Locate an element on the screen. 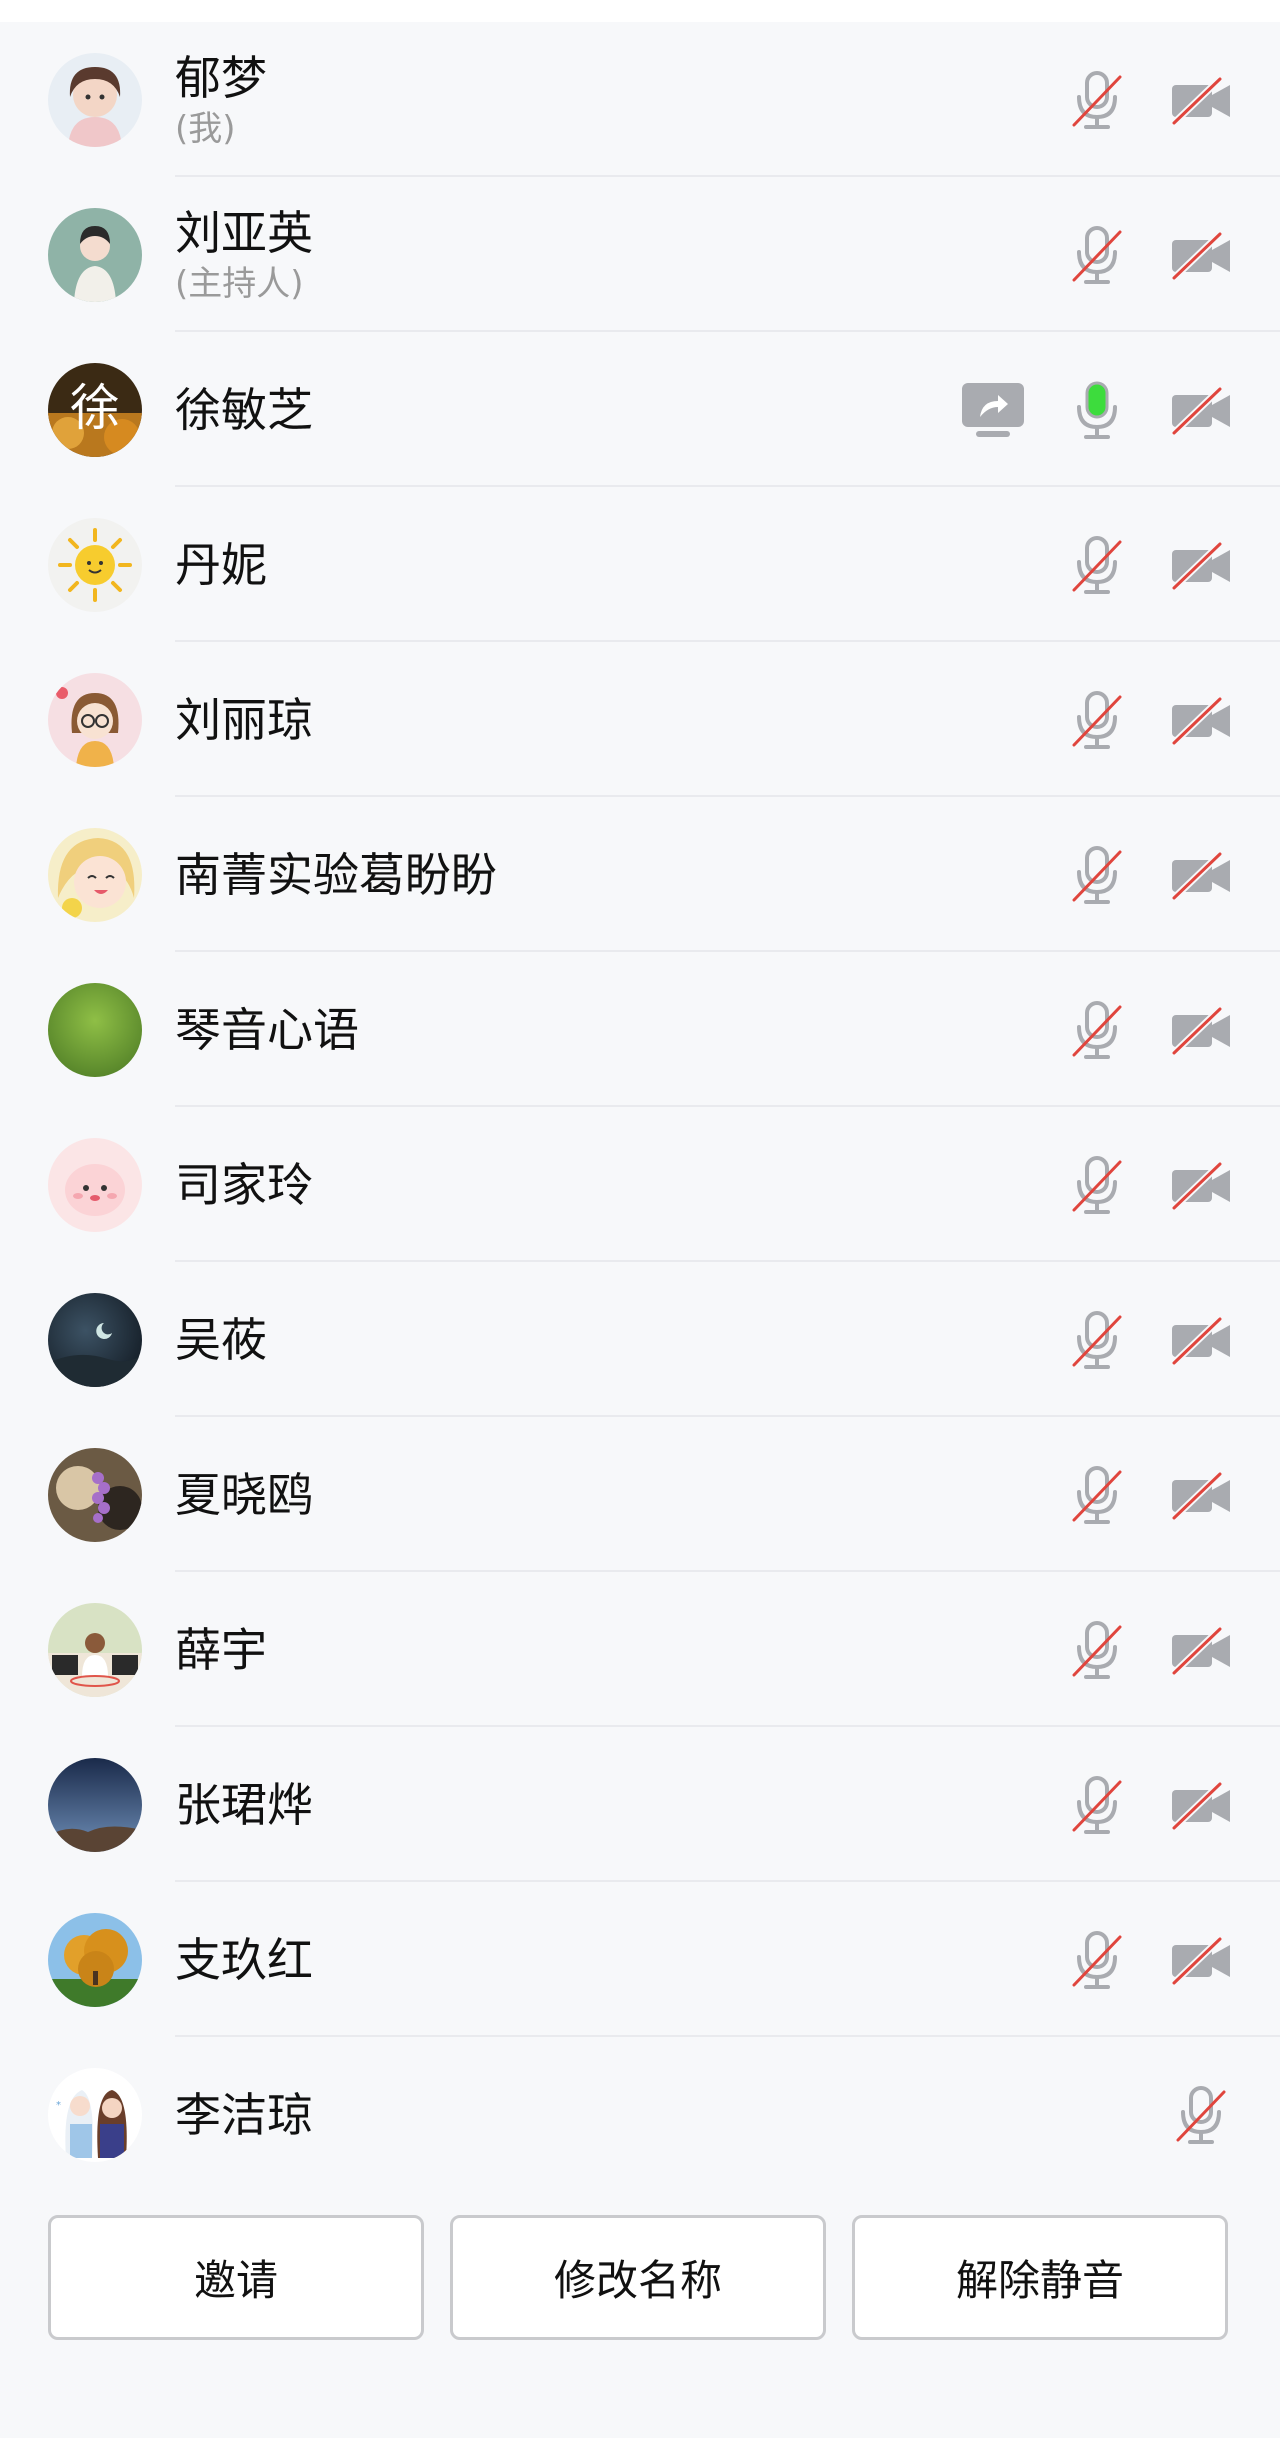 The image size is (1280, 2438). participant-name: 夏晓鸥 is located at coordinates (244, 1494).